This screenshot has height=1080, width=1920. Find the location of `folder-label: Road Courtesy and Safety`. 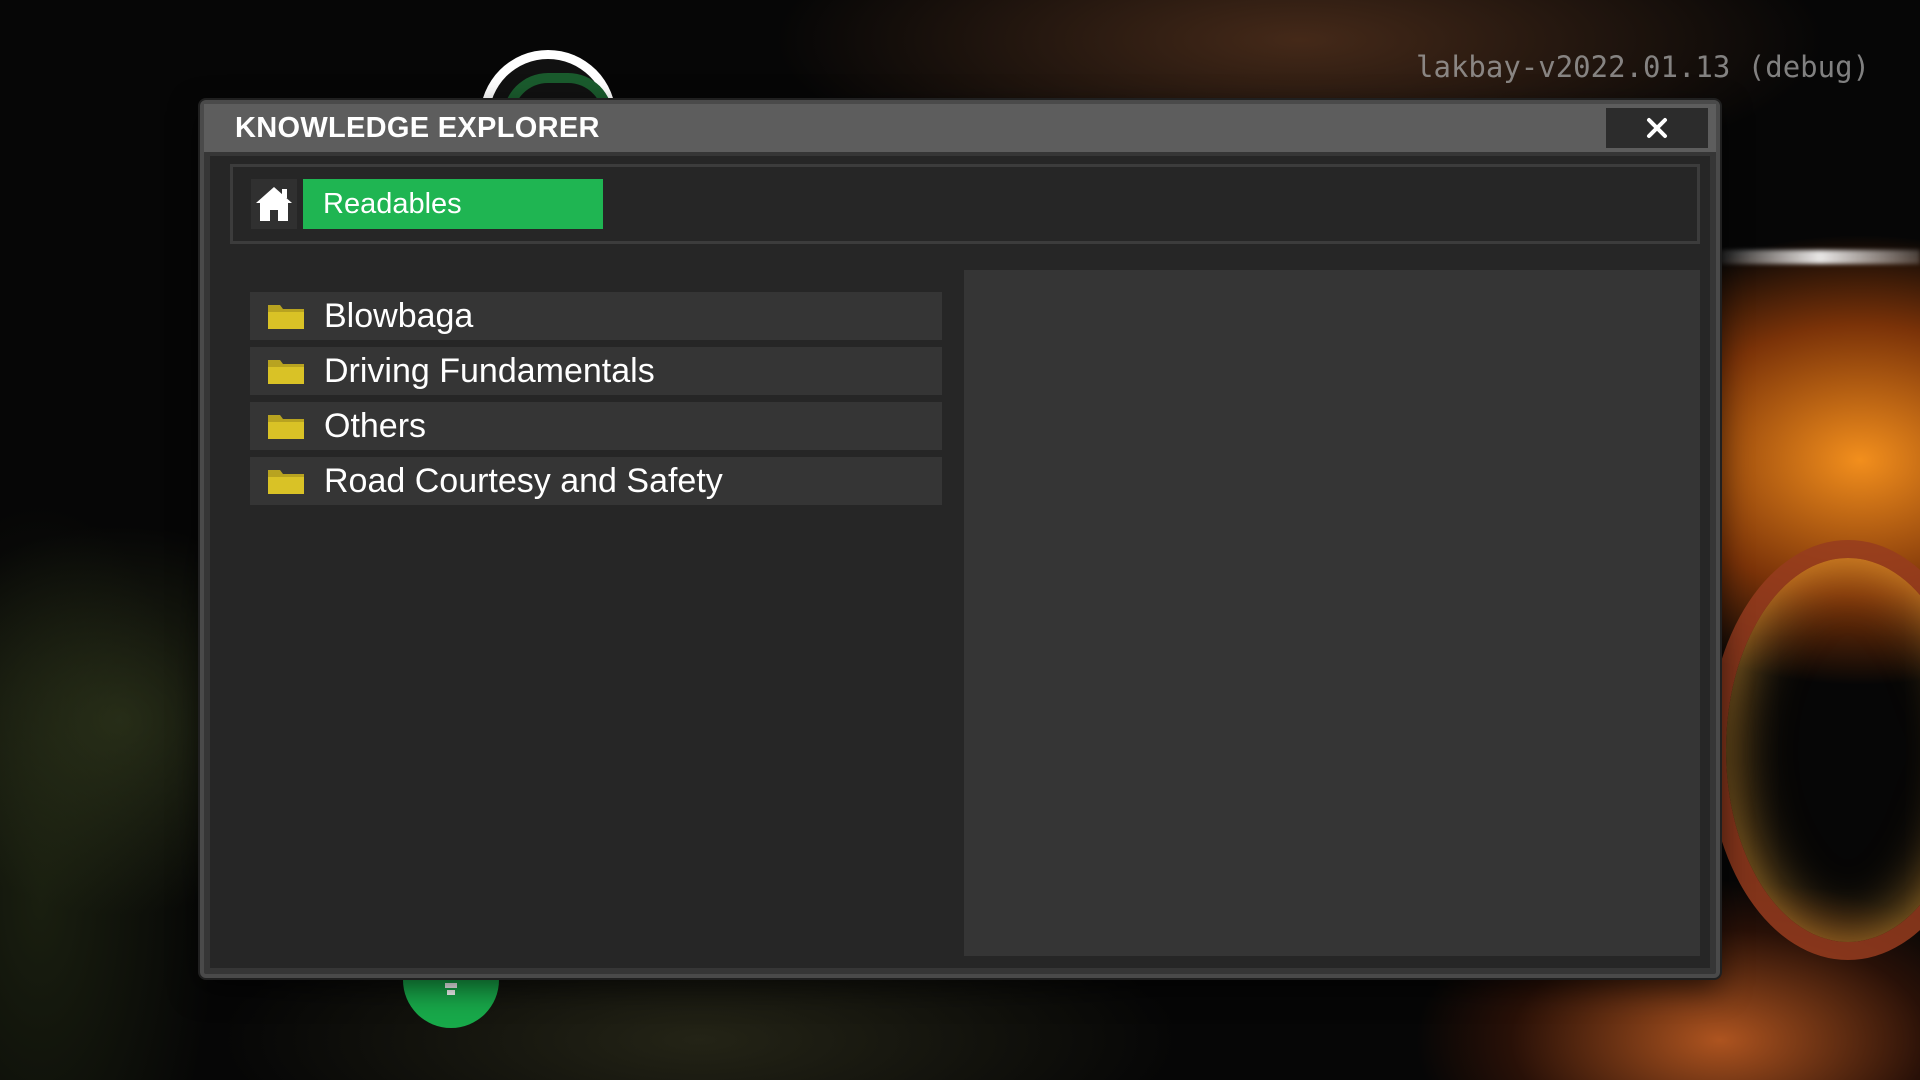

folder-label: Road Courtesy and Safety is located at coordinates (523, 480).